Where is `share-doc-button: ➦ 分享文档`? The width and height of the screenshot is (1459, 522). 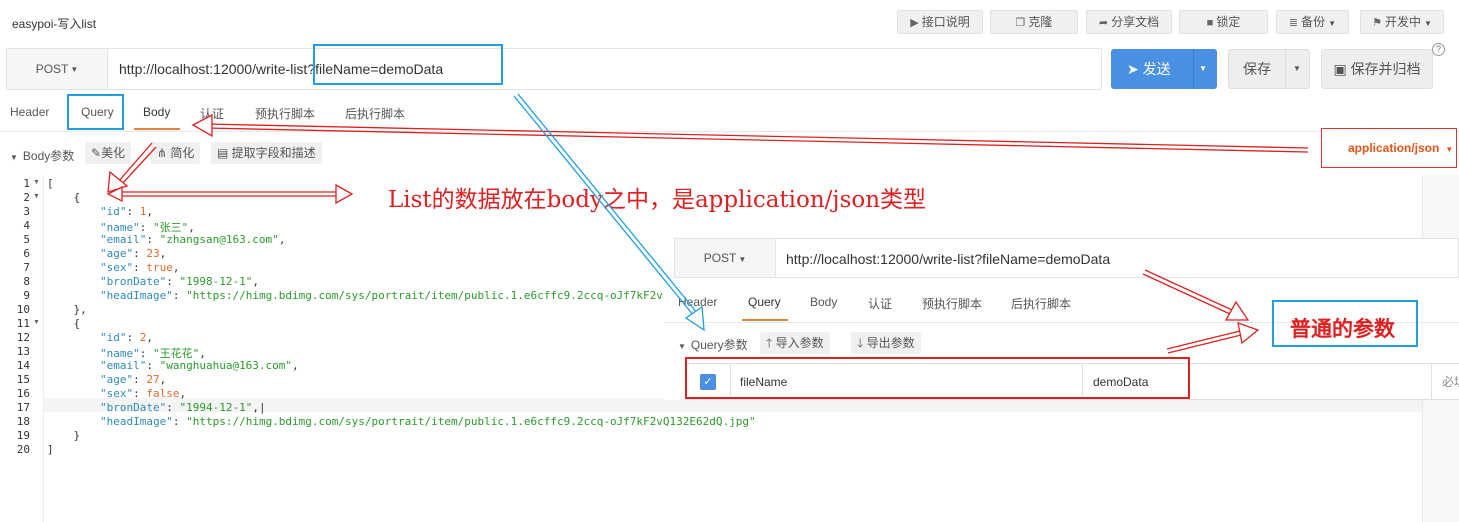 share-doc-button: ➦ 分享文档 is located at coordinates (1129, 22).